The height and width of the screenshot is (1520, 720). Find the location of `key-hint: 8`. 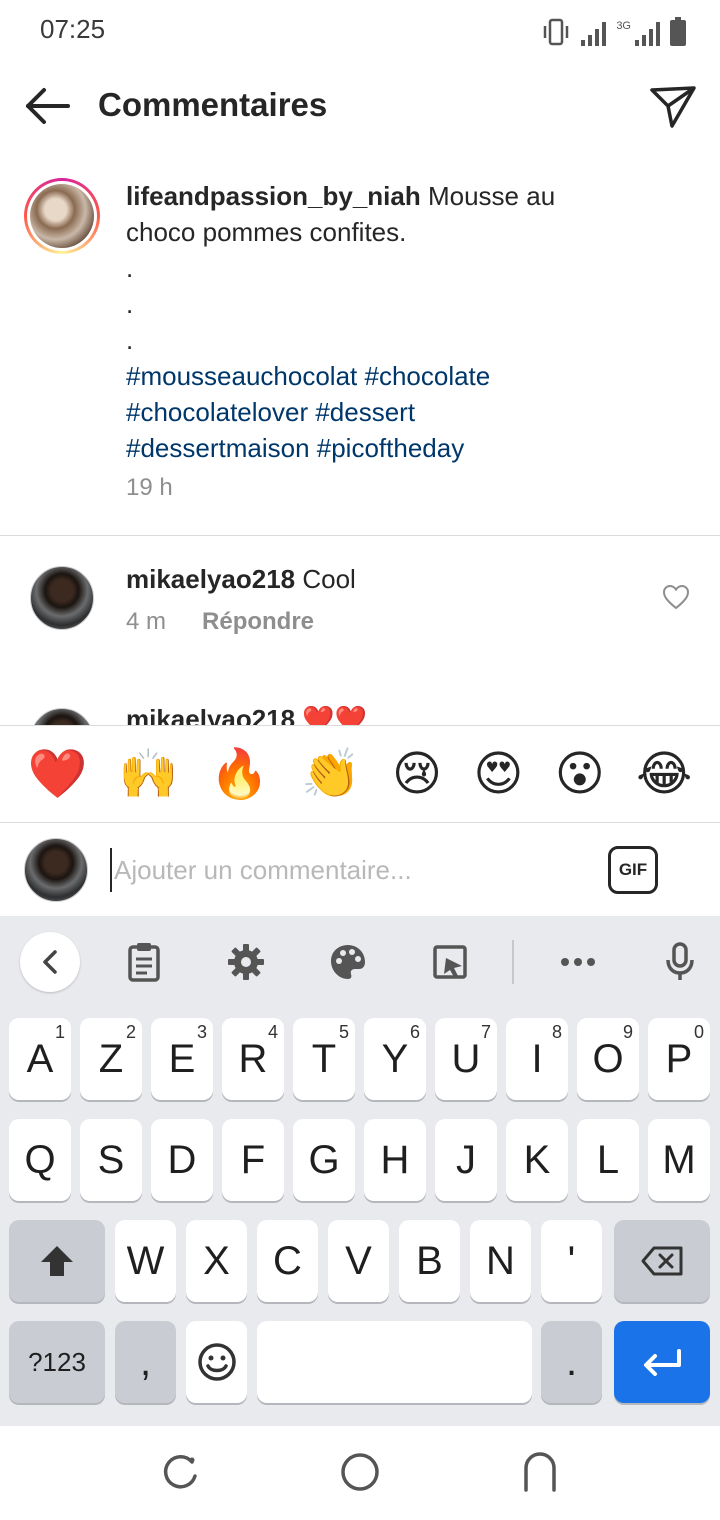

key-hint: 8 is located at coordinates (556, 1032).